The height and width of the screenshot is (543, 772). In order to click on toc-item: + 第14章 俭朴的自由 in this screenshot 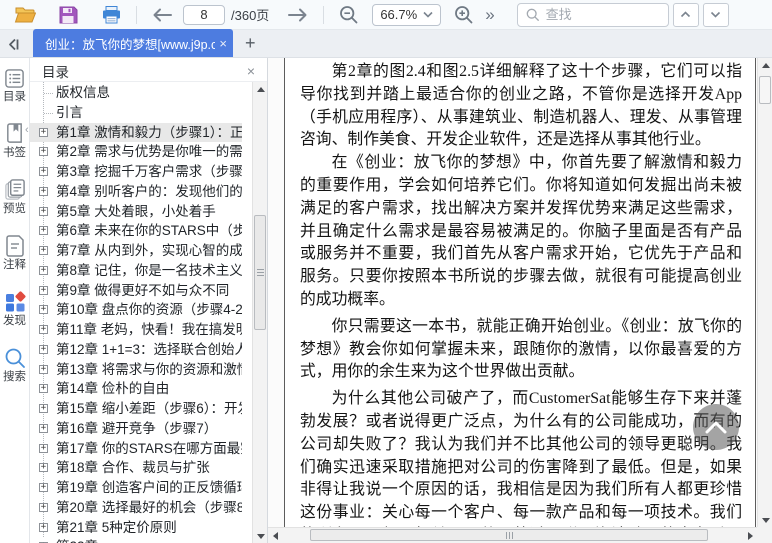, I will do `click(136, 389)`.